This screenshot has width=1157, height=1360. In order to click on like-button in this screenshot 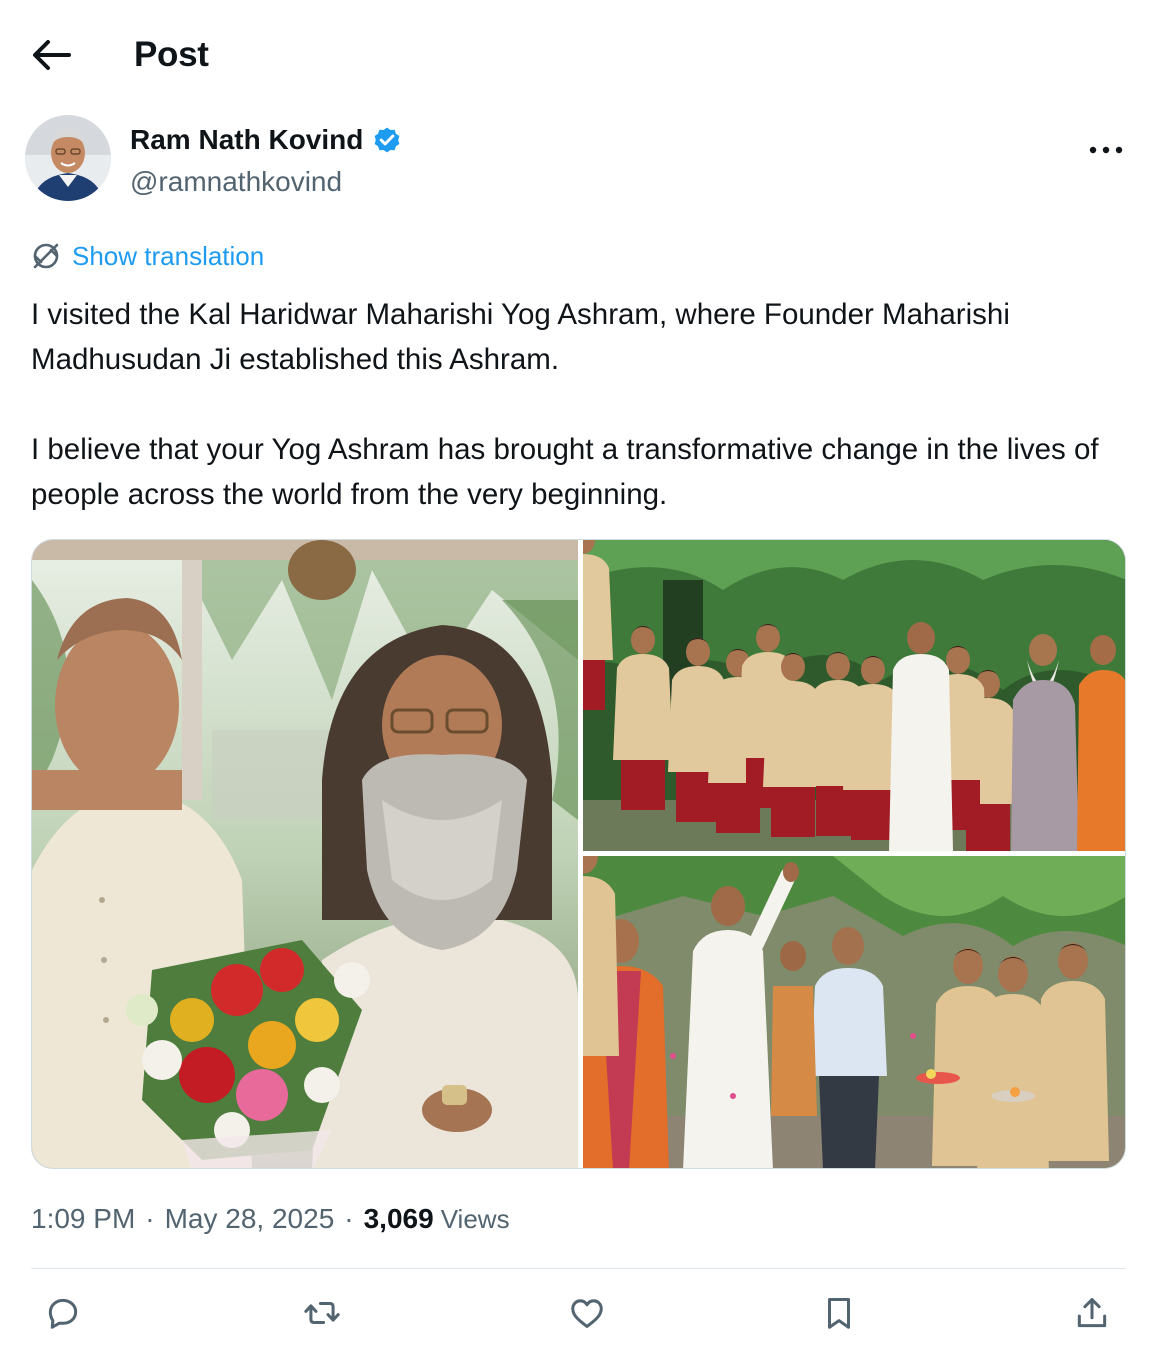, I will do `click(587, 1313)`.